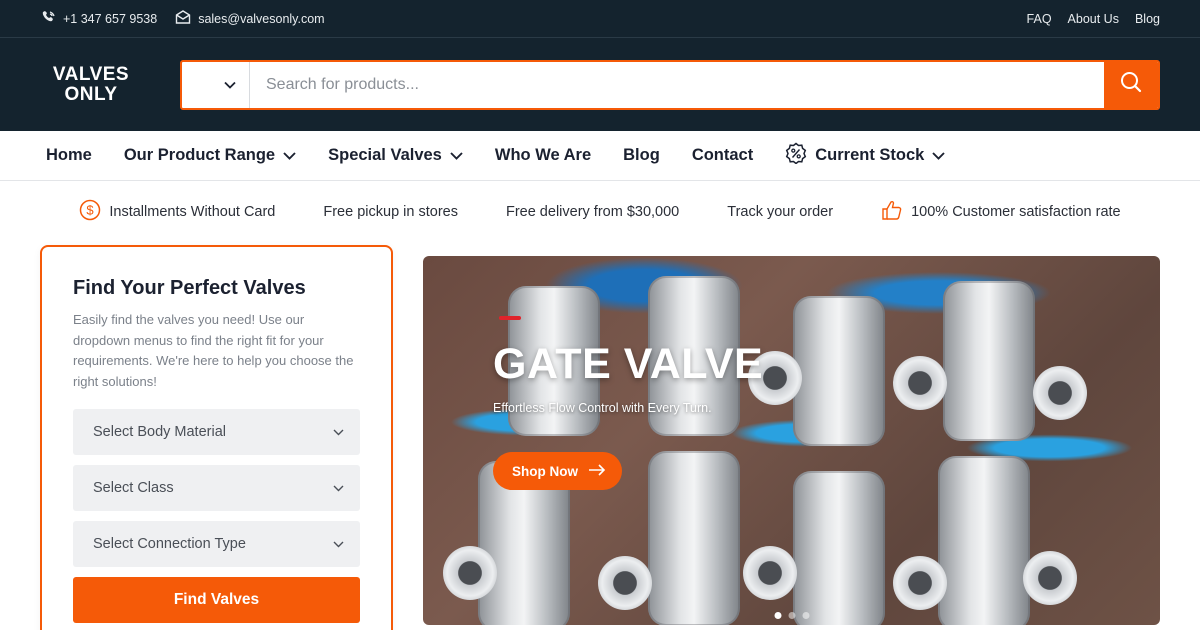 The image size is (1200, 630). What do you see at coordinates (545, 471) in the screenshot?
I see `shop-now-label: Shop Now` at bounding box center [545, 471].